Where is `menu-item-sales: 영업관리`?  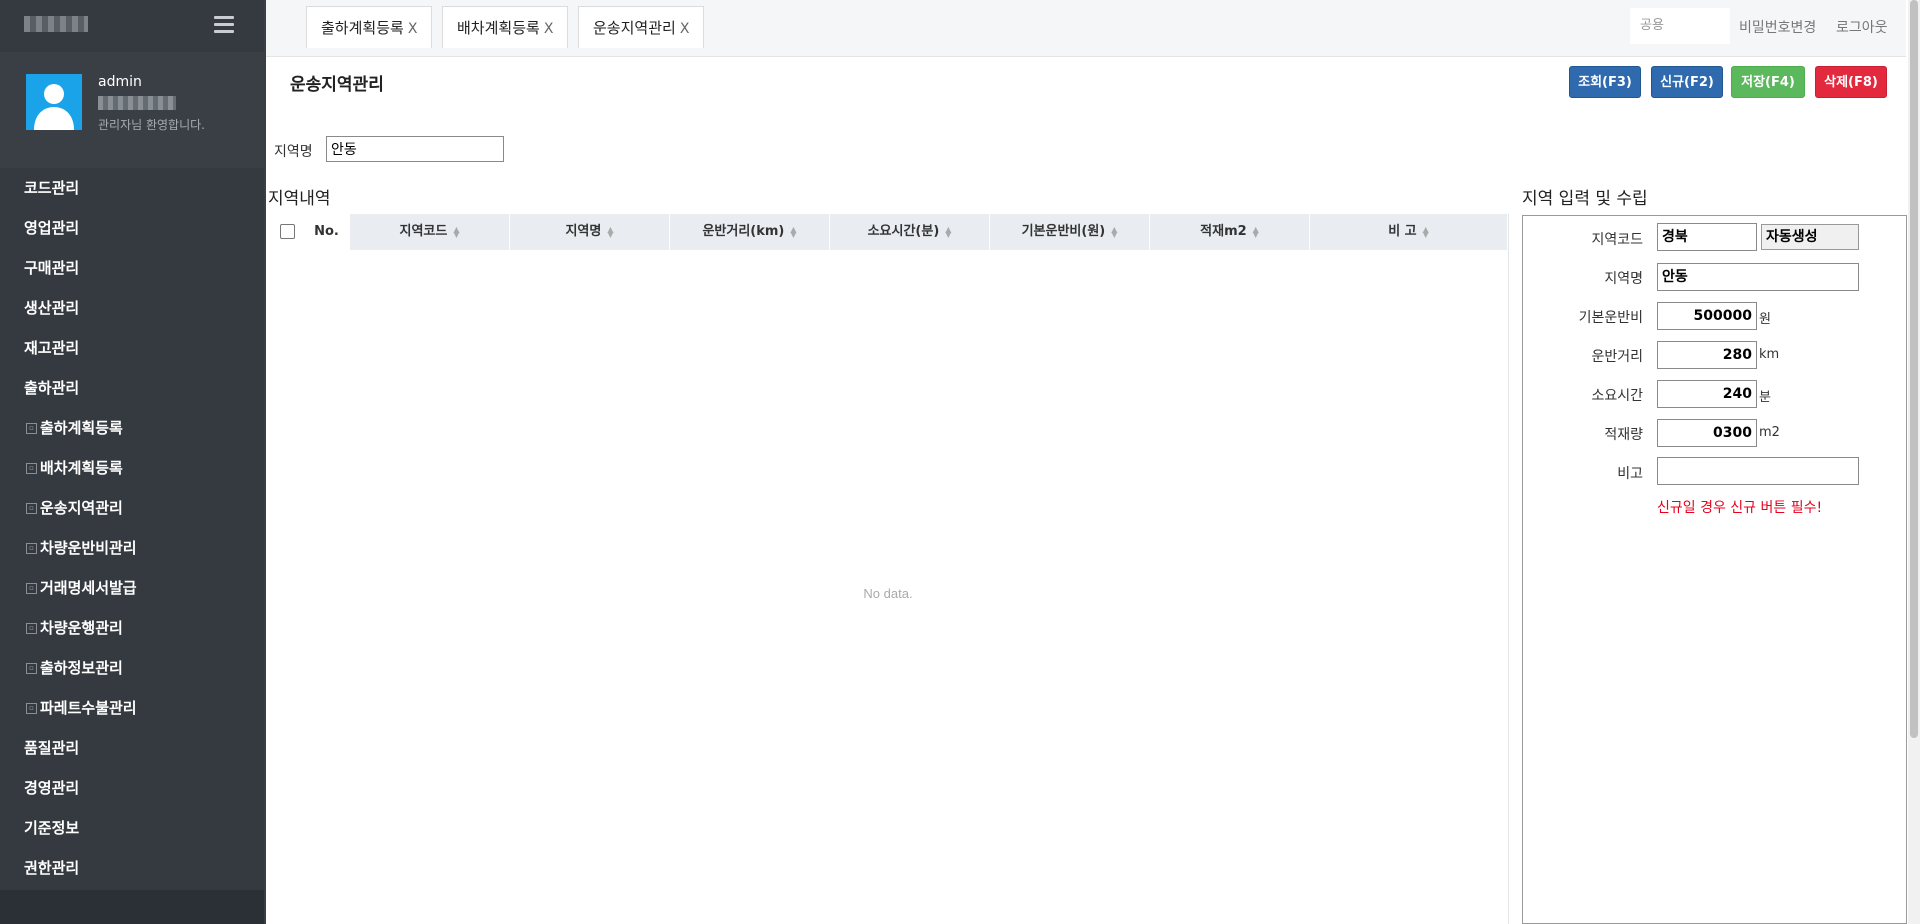
menu-item-sales: 영업관리 is located at coordinates (132, 228).